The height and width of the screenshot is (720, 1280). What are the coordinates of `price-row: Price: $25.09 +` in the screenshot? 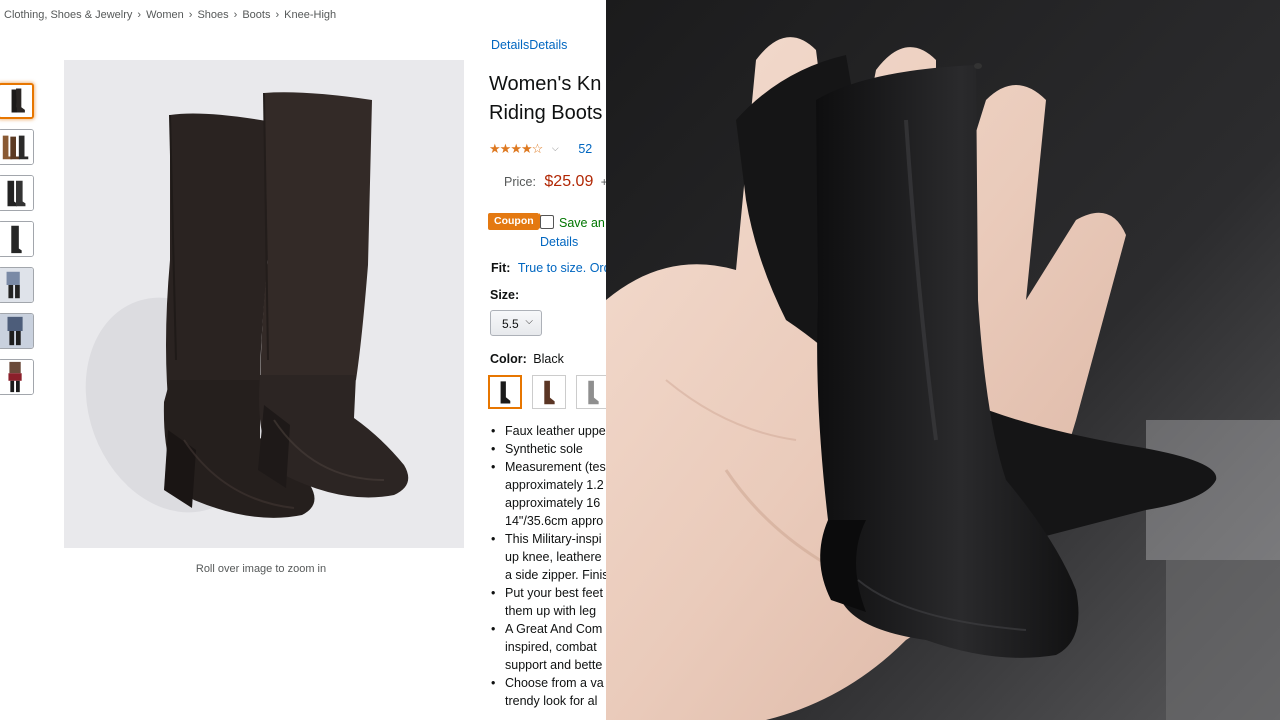 It's located at (555, 182).